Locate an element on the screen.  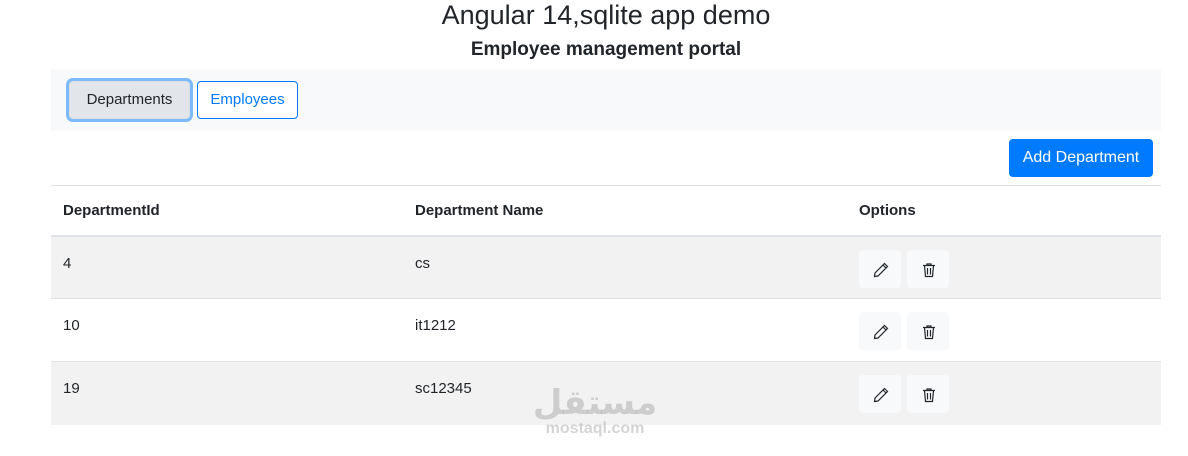
table-row: 19 sc12345 is located at coordinates (606, 393).